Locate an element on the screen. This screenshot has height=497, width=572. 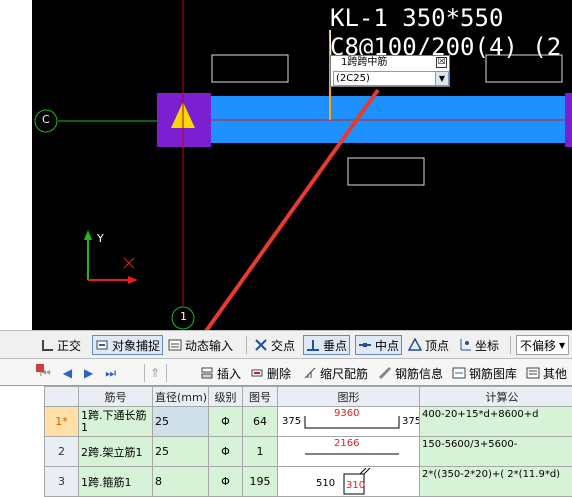
bar-name-cell: 1跨.箍筋1 is located at coordinates (116, 482).